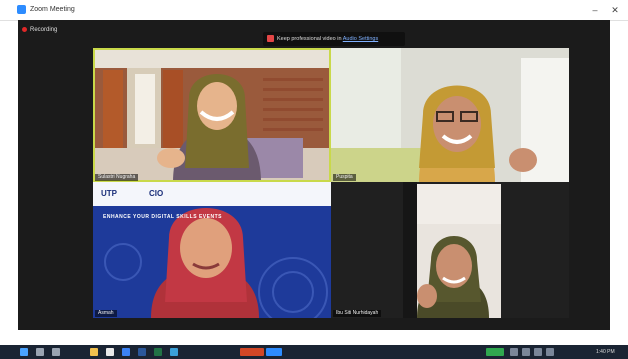  What do you see at coordinates (56, 352) in the screenshot?
I see `taskview-icon` at bounding box center [56, 352].